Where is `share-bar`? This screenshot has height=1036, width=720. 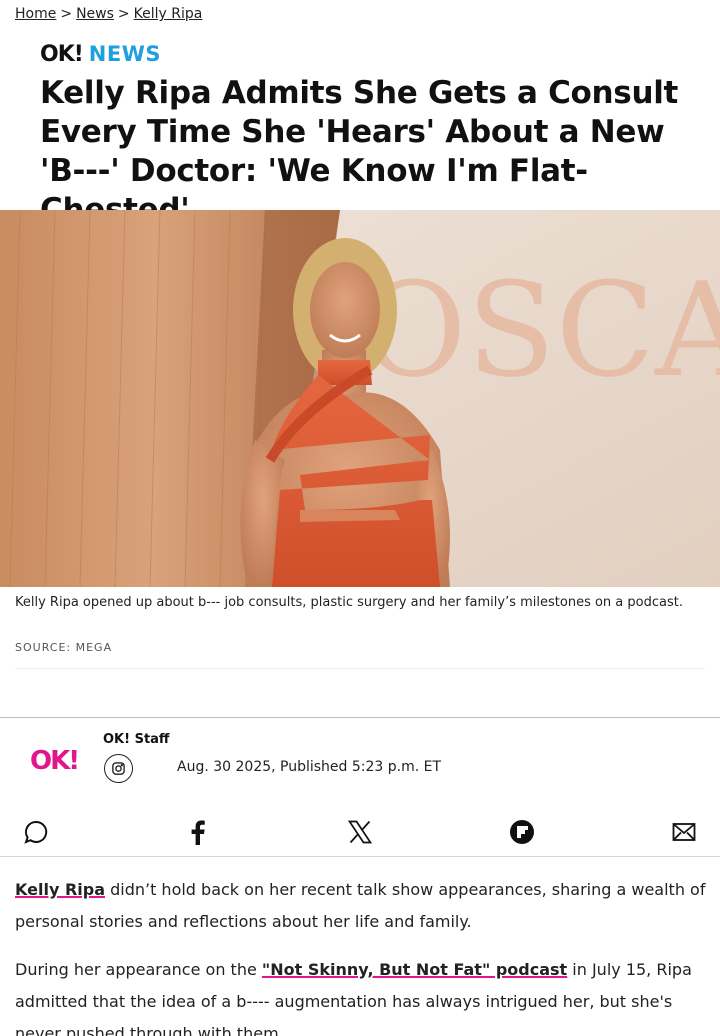 share-bar is located at coordinates (360, 834).